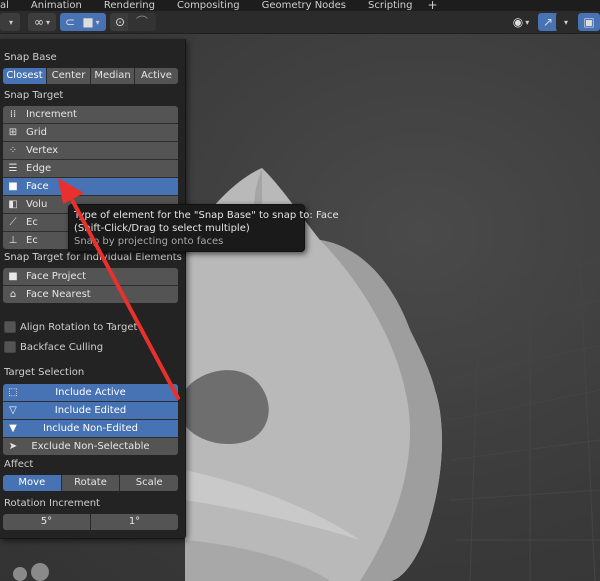 This screenshot has width=600, height=581. What do you see at coordinates (13, 186) in the screenshot?
I see `face-icon: ■` at bounding box center [13, 186].